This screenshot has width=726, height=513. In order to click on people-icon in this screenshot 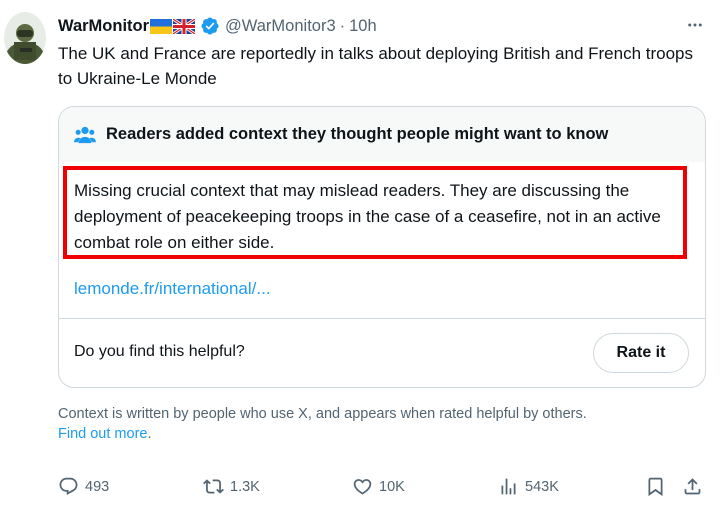, I will do `click(85, 134)`.